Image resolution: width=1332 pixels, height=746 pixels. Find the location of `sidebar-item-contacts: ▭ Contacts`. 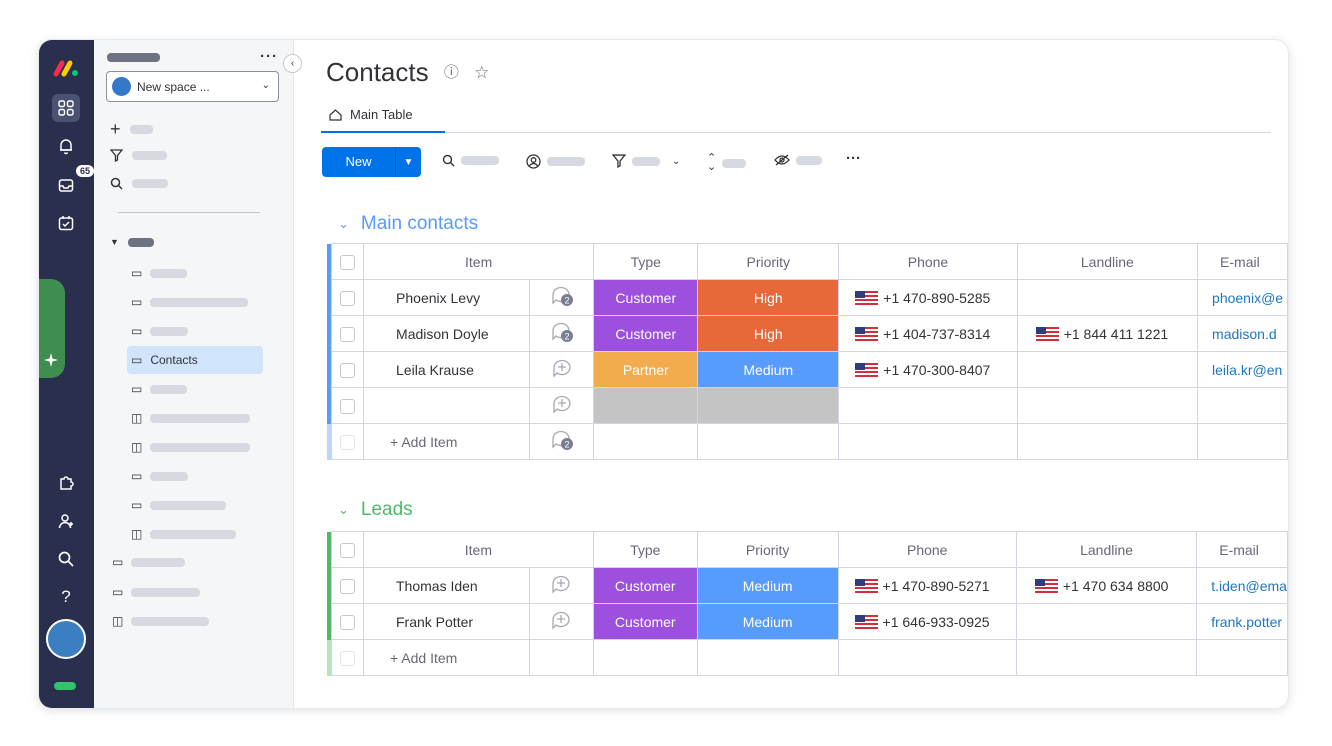

sidebar-item-contacts: ▭ Contacts is located at coordinates (195, 360).